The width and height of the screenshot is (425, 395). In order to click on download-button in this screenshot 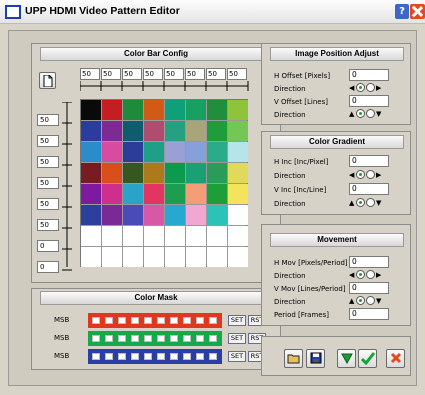, I will do `click(346, 358)`.